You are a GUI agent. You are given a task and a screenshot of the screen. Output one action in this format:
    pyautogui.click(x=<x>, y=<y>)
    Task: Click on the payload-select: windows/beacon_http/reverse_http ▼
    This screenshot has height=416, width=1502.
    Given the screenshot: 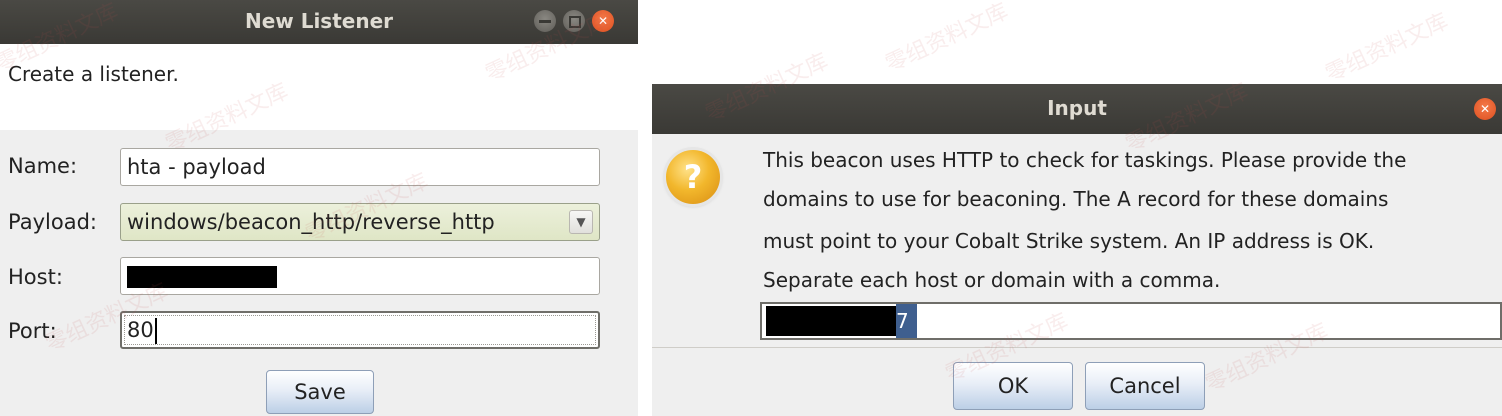 What is the action you would take?
    pyautogui.click(x=360, y=222)
    